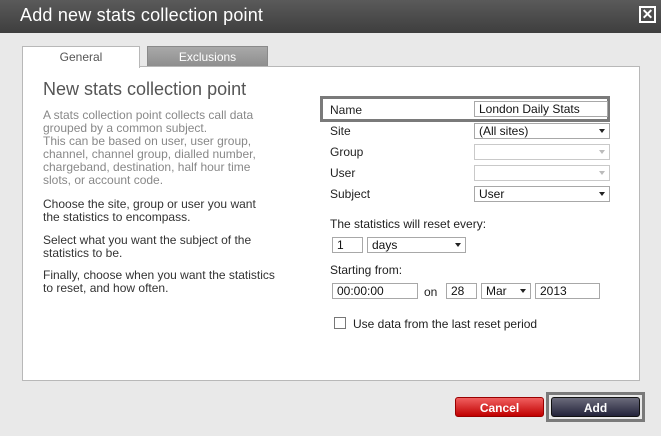 The image size is (661, 436). Describe the element at coordinates (499, 407) in the screenshot. I see `cancel-button: Cancel` at that location.